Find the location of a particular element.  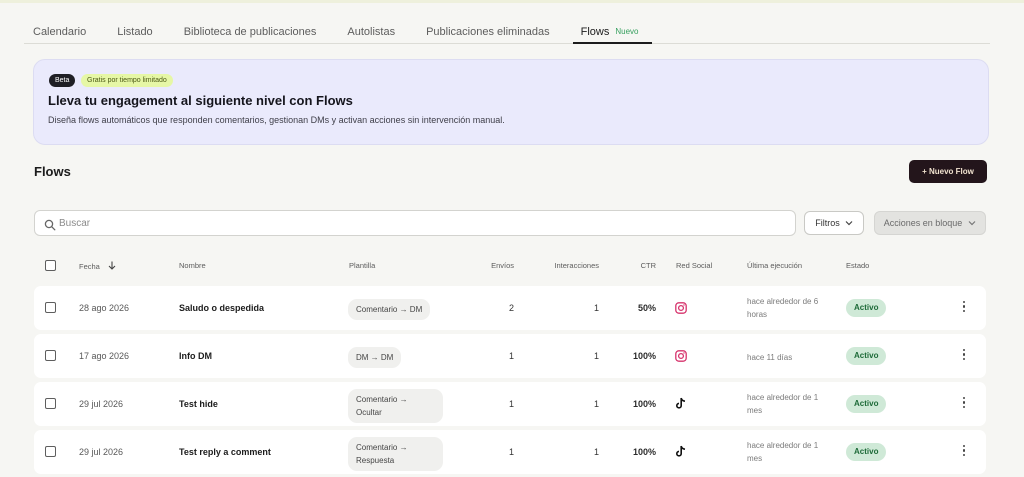

row-name: Saludo o despedida is located at coordinates (221, 308).